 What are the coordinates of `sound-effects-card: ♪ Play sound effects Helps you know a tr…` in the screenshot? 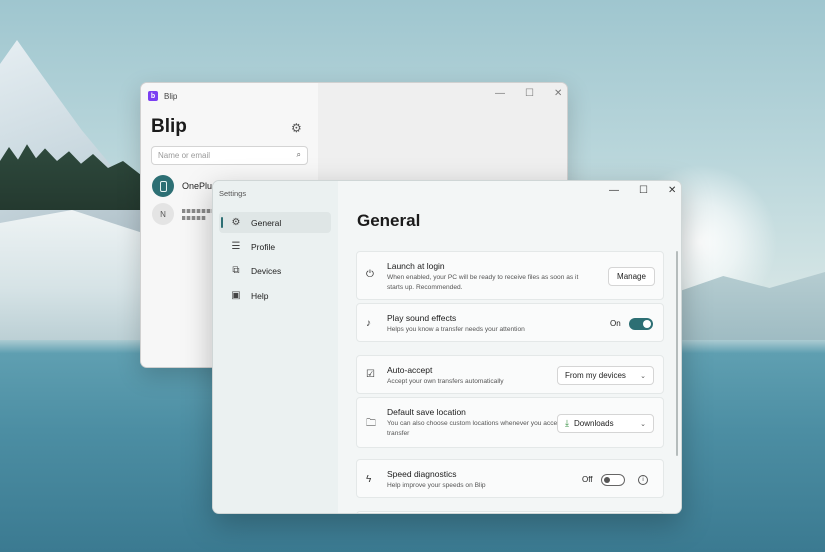 It's located at (510, 322).